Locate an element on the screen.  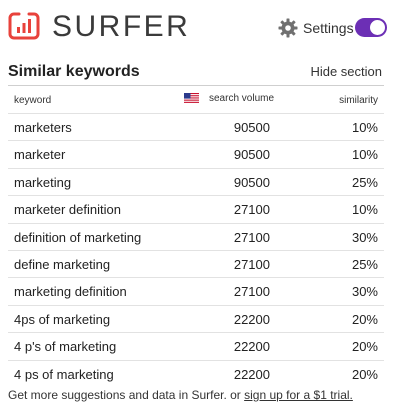
surfer-logo-icon is located at coordinates (24, 26).